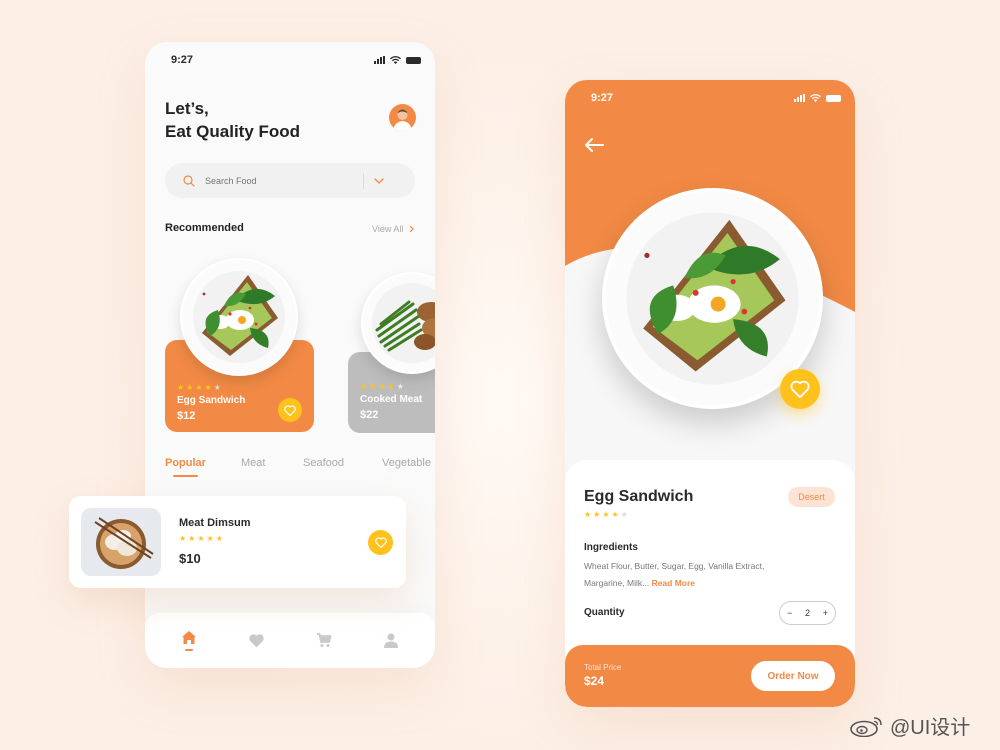 The image size is (1000, 750). I want to click on nav-home, so click(189, 640).